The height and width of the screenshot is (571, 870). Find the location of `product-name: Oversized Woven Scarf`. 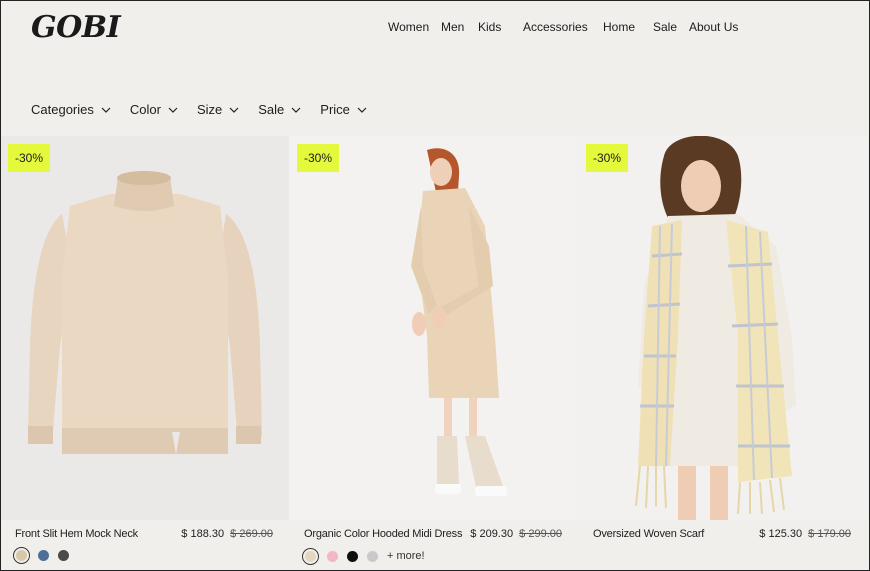

product-name: Oversized Woven Scarf is located at coordinates (648, 534).